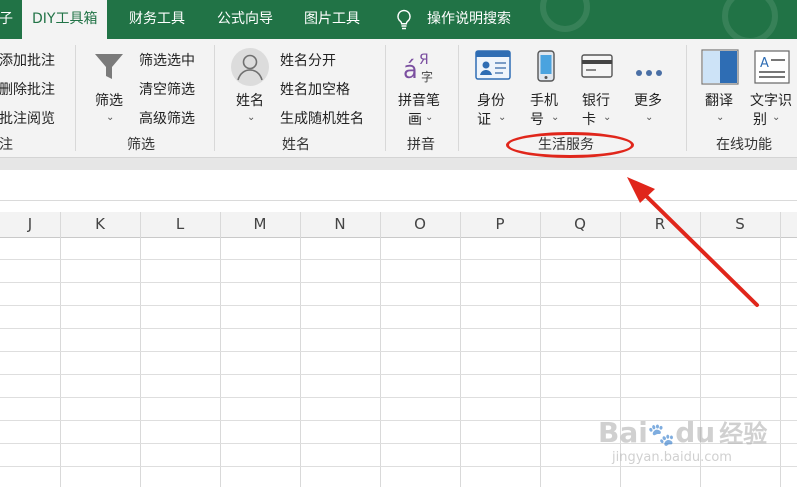  Describe the element at coordinates (672, 457) in the screenshot. I see `watermark-url: jingyan.baidu.com` at that location.